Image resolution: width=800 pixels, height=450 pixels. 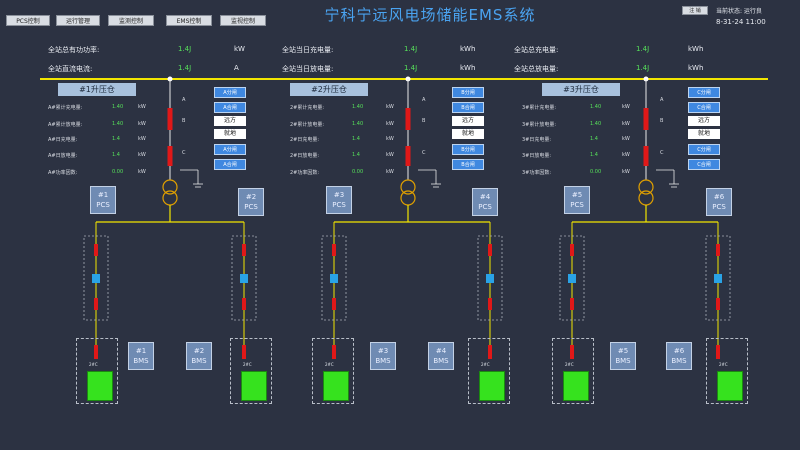 I want to click on pcs-2-label: PCS, so click(x=251, y=207).